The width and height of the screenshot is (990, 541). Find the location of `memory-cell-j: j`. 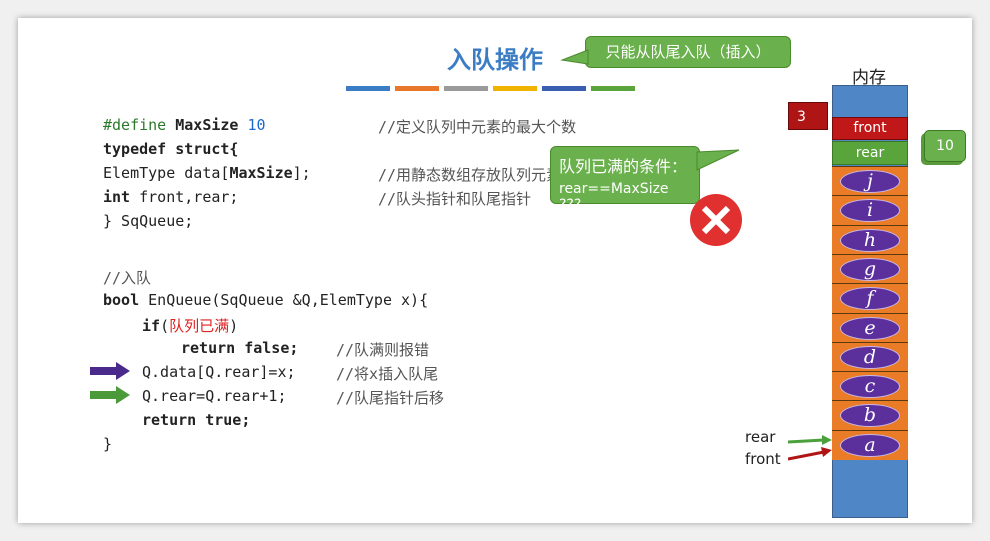

memory-cell-j: j is located at coordinates (870, 181).